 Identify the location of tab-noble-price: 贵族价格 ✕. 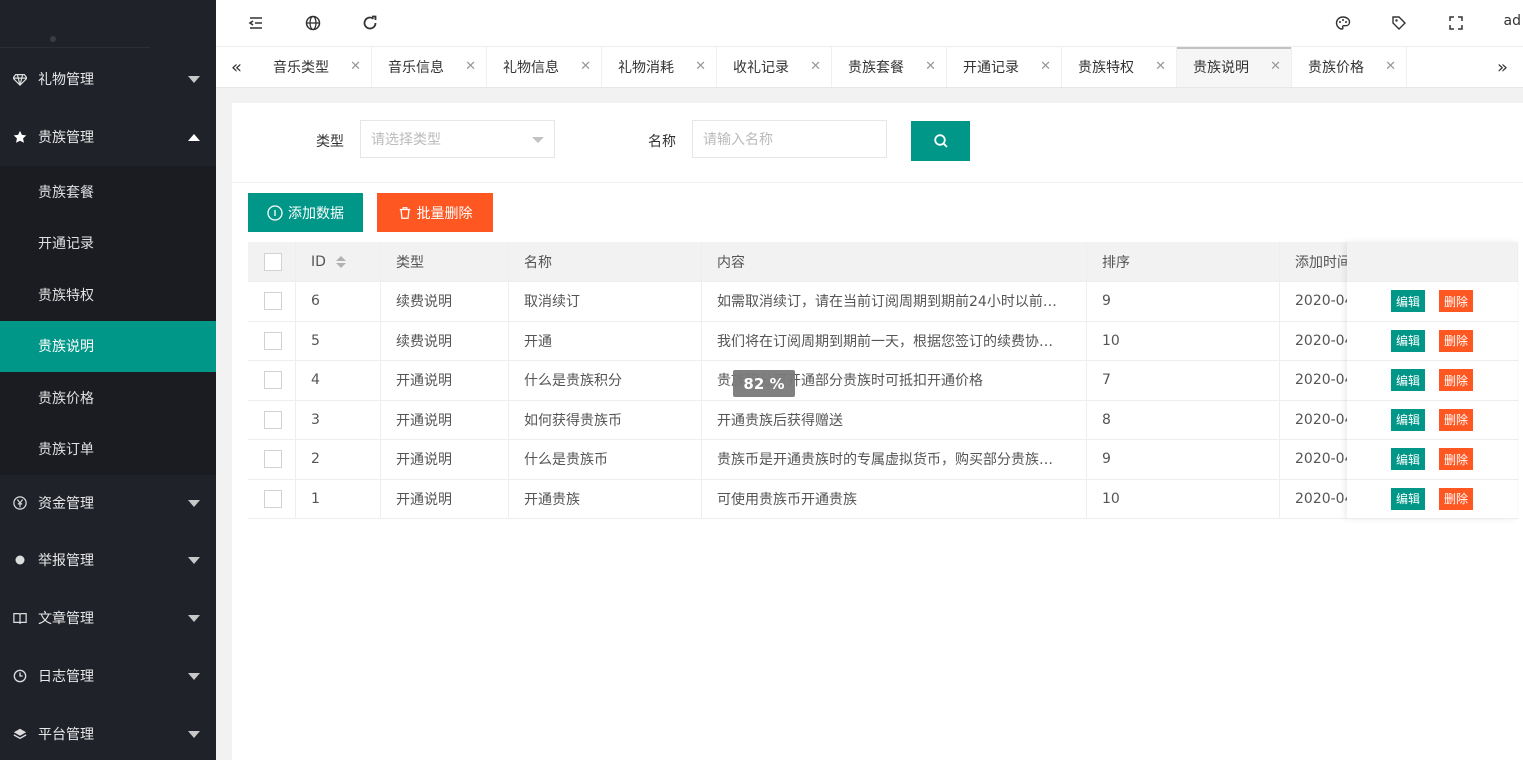
(1349, 67).